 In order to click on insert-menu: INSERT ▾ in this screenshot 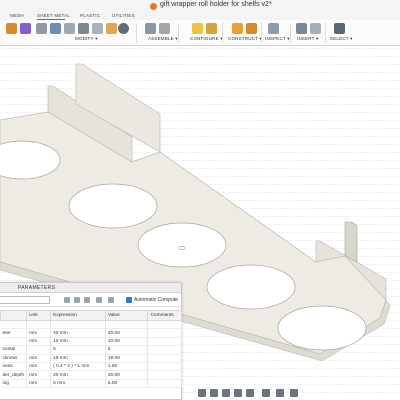, I will do `click(307, 39)`.